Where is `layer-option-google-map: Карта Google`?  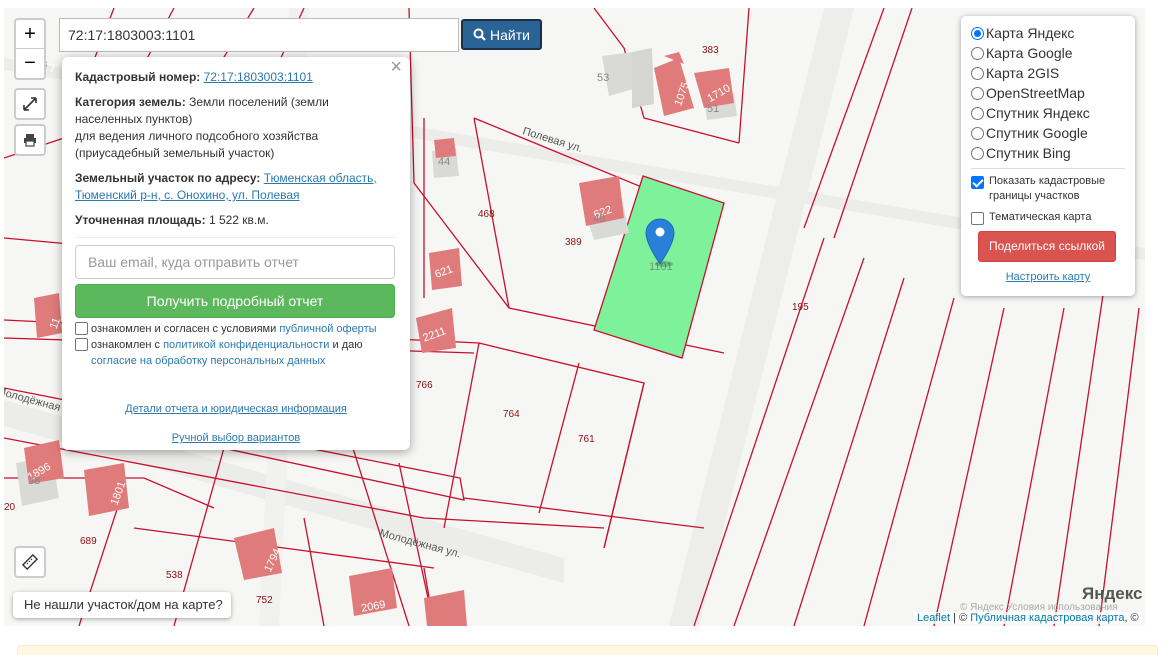 layer-option-google-map: Карта Google is located at coordinates (1048, 53).